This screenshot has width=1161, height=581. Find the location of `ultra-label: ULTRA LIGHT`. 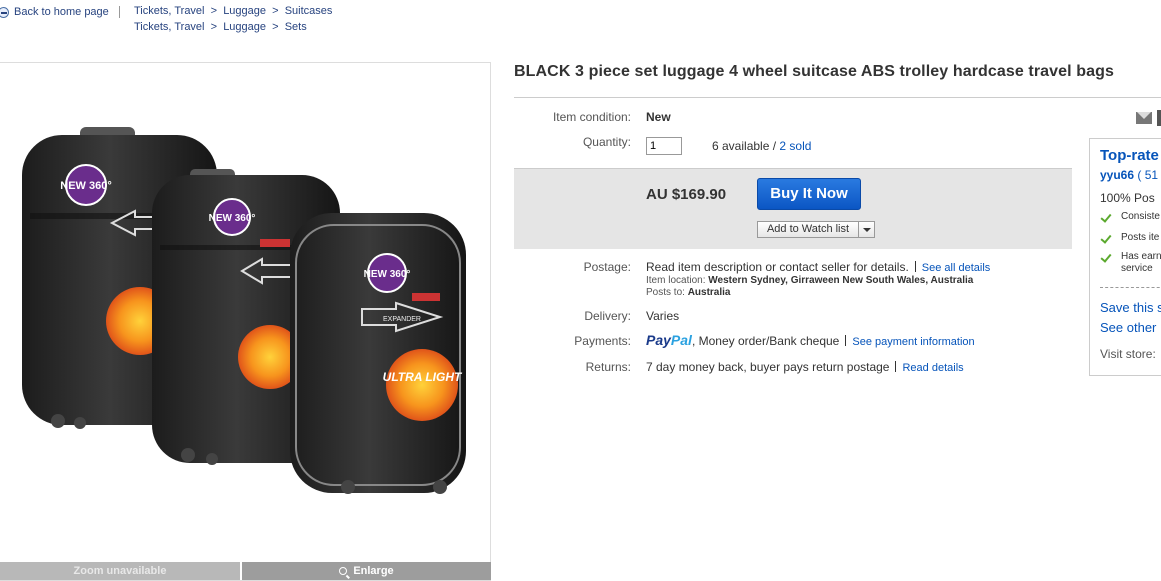

ultra-label: ULTRA LIGHT is located at coordinates (423, 377).